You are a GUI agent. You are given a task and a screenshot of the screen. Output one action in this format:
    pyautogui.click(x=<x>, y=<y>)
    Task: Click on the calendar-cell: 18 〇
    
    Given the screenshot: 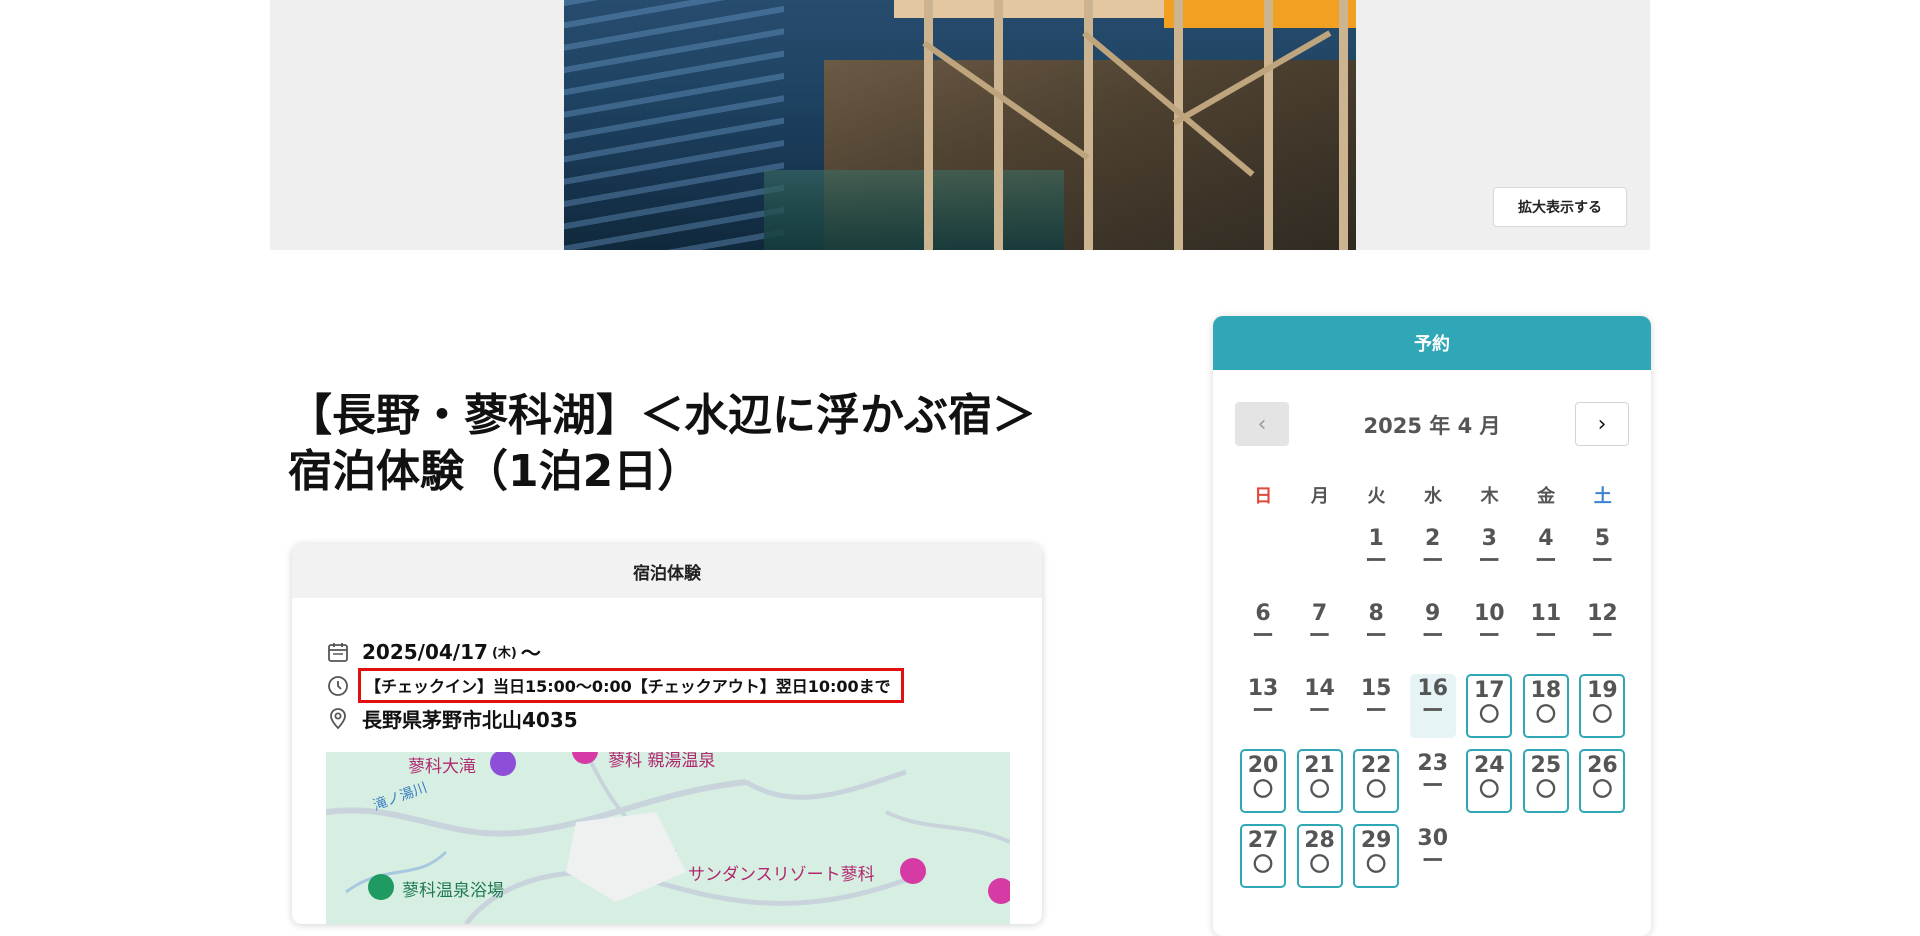 What is the action you would take?
    pyautogui.click(x=1546, y=701)
    